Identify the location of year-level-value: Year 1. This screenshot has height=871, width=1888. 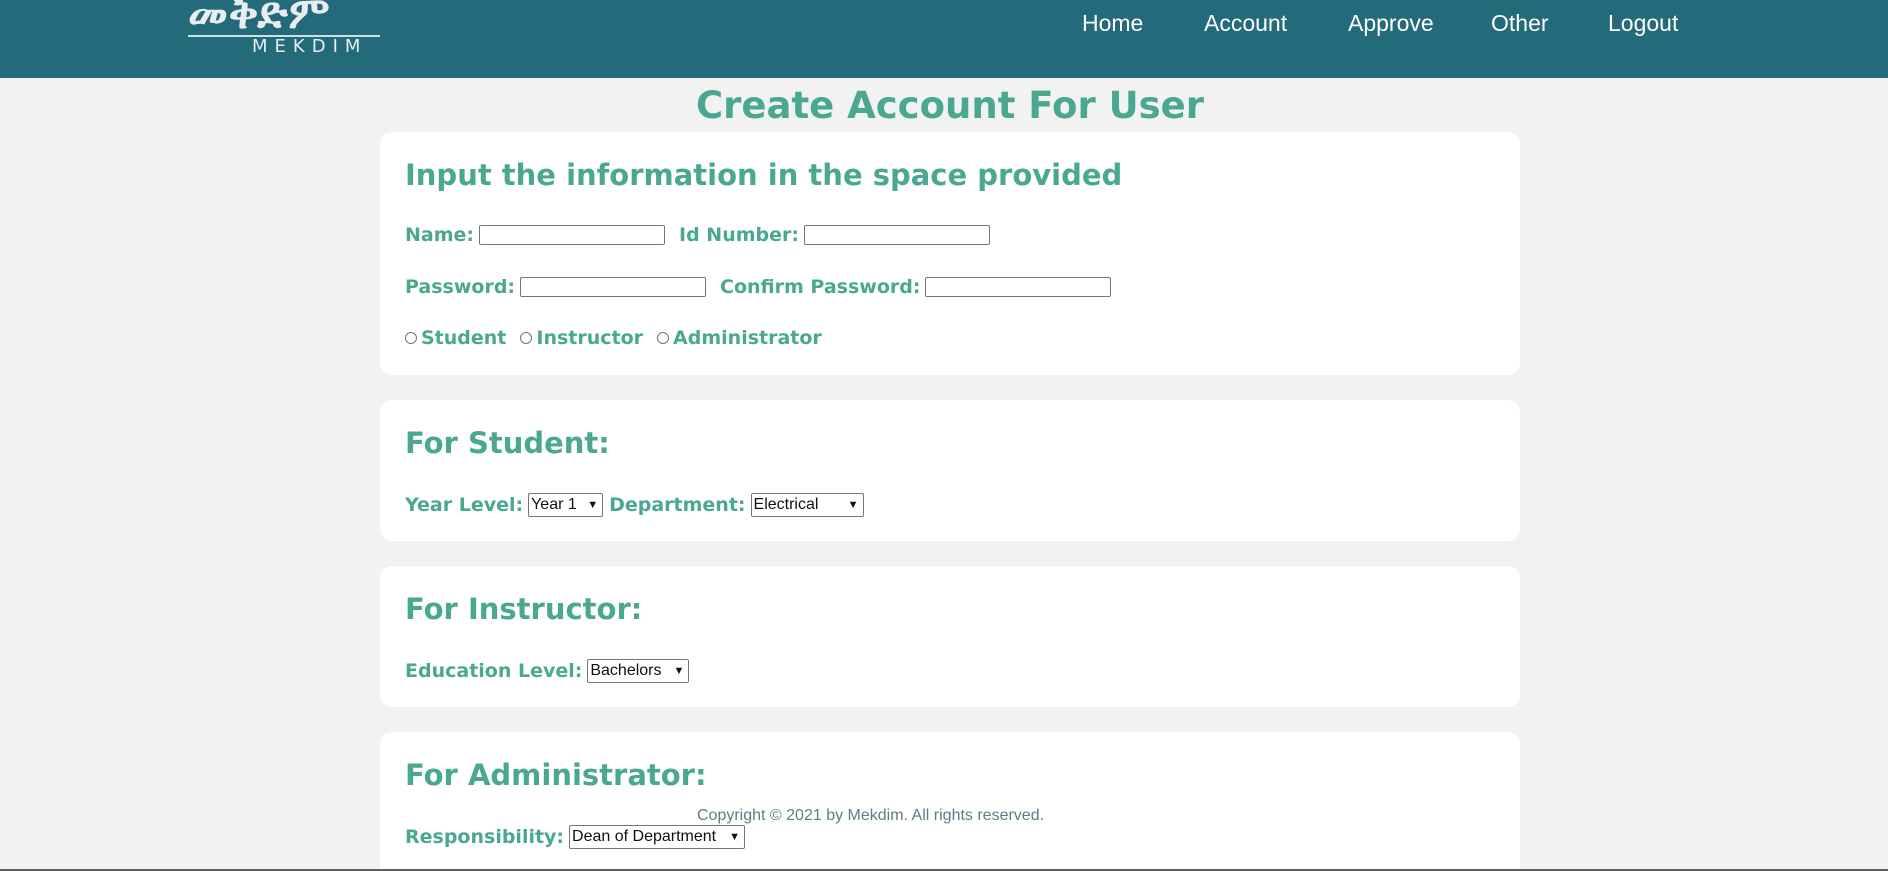
(554, 504).